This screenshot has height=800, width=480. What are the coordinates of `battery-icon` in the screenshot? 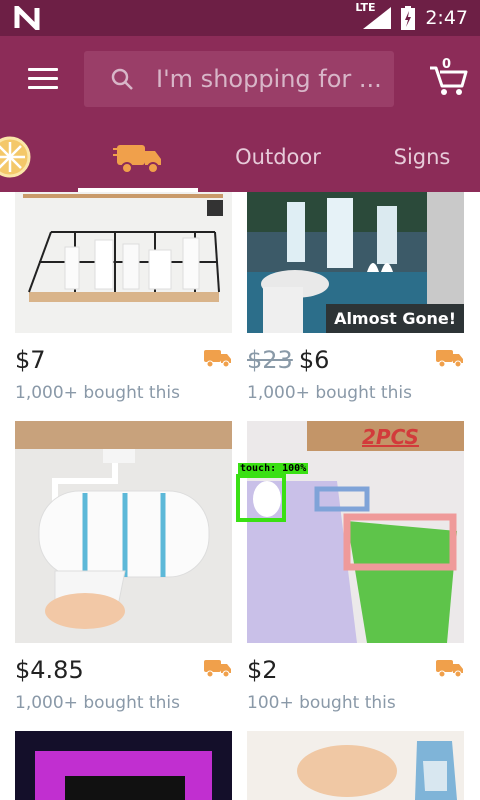 It's located at (408, 18).